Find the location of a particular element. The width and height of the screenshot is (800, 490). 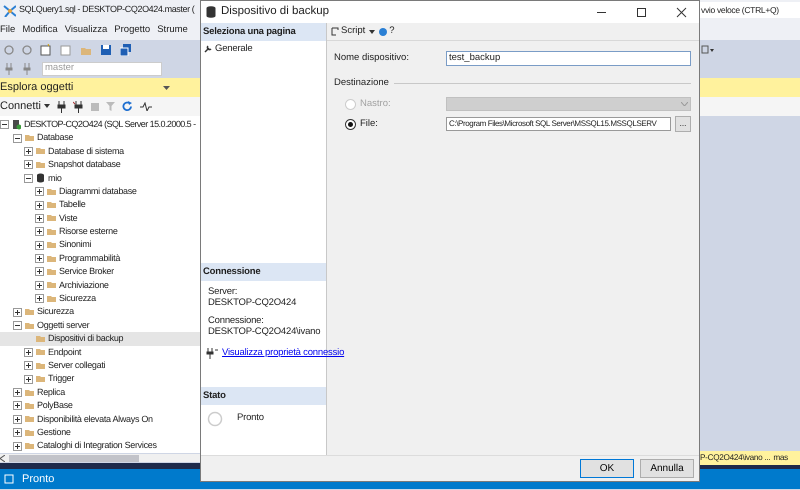

tree-item: DESKTOP-CQ2O424 (SQL Server 15.0.2000.5 - is located at coordinates (110, 125).